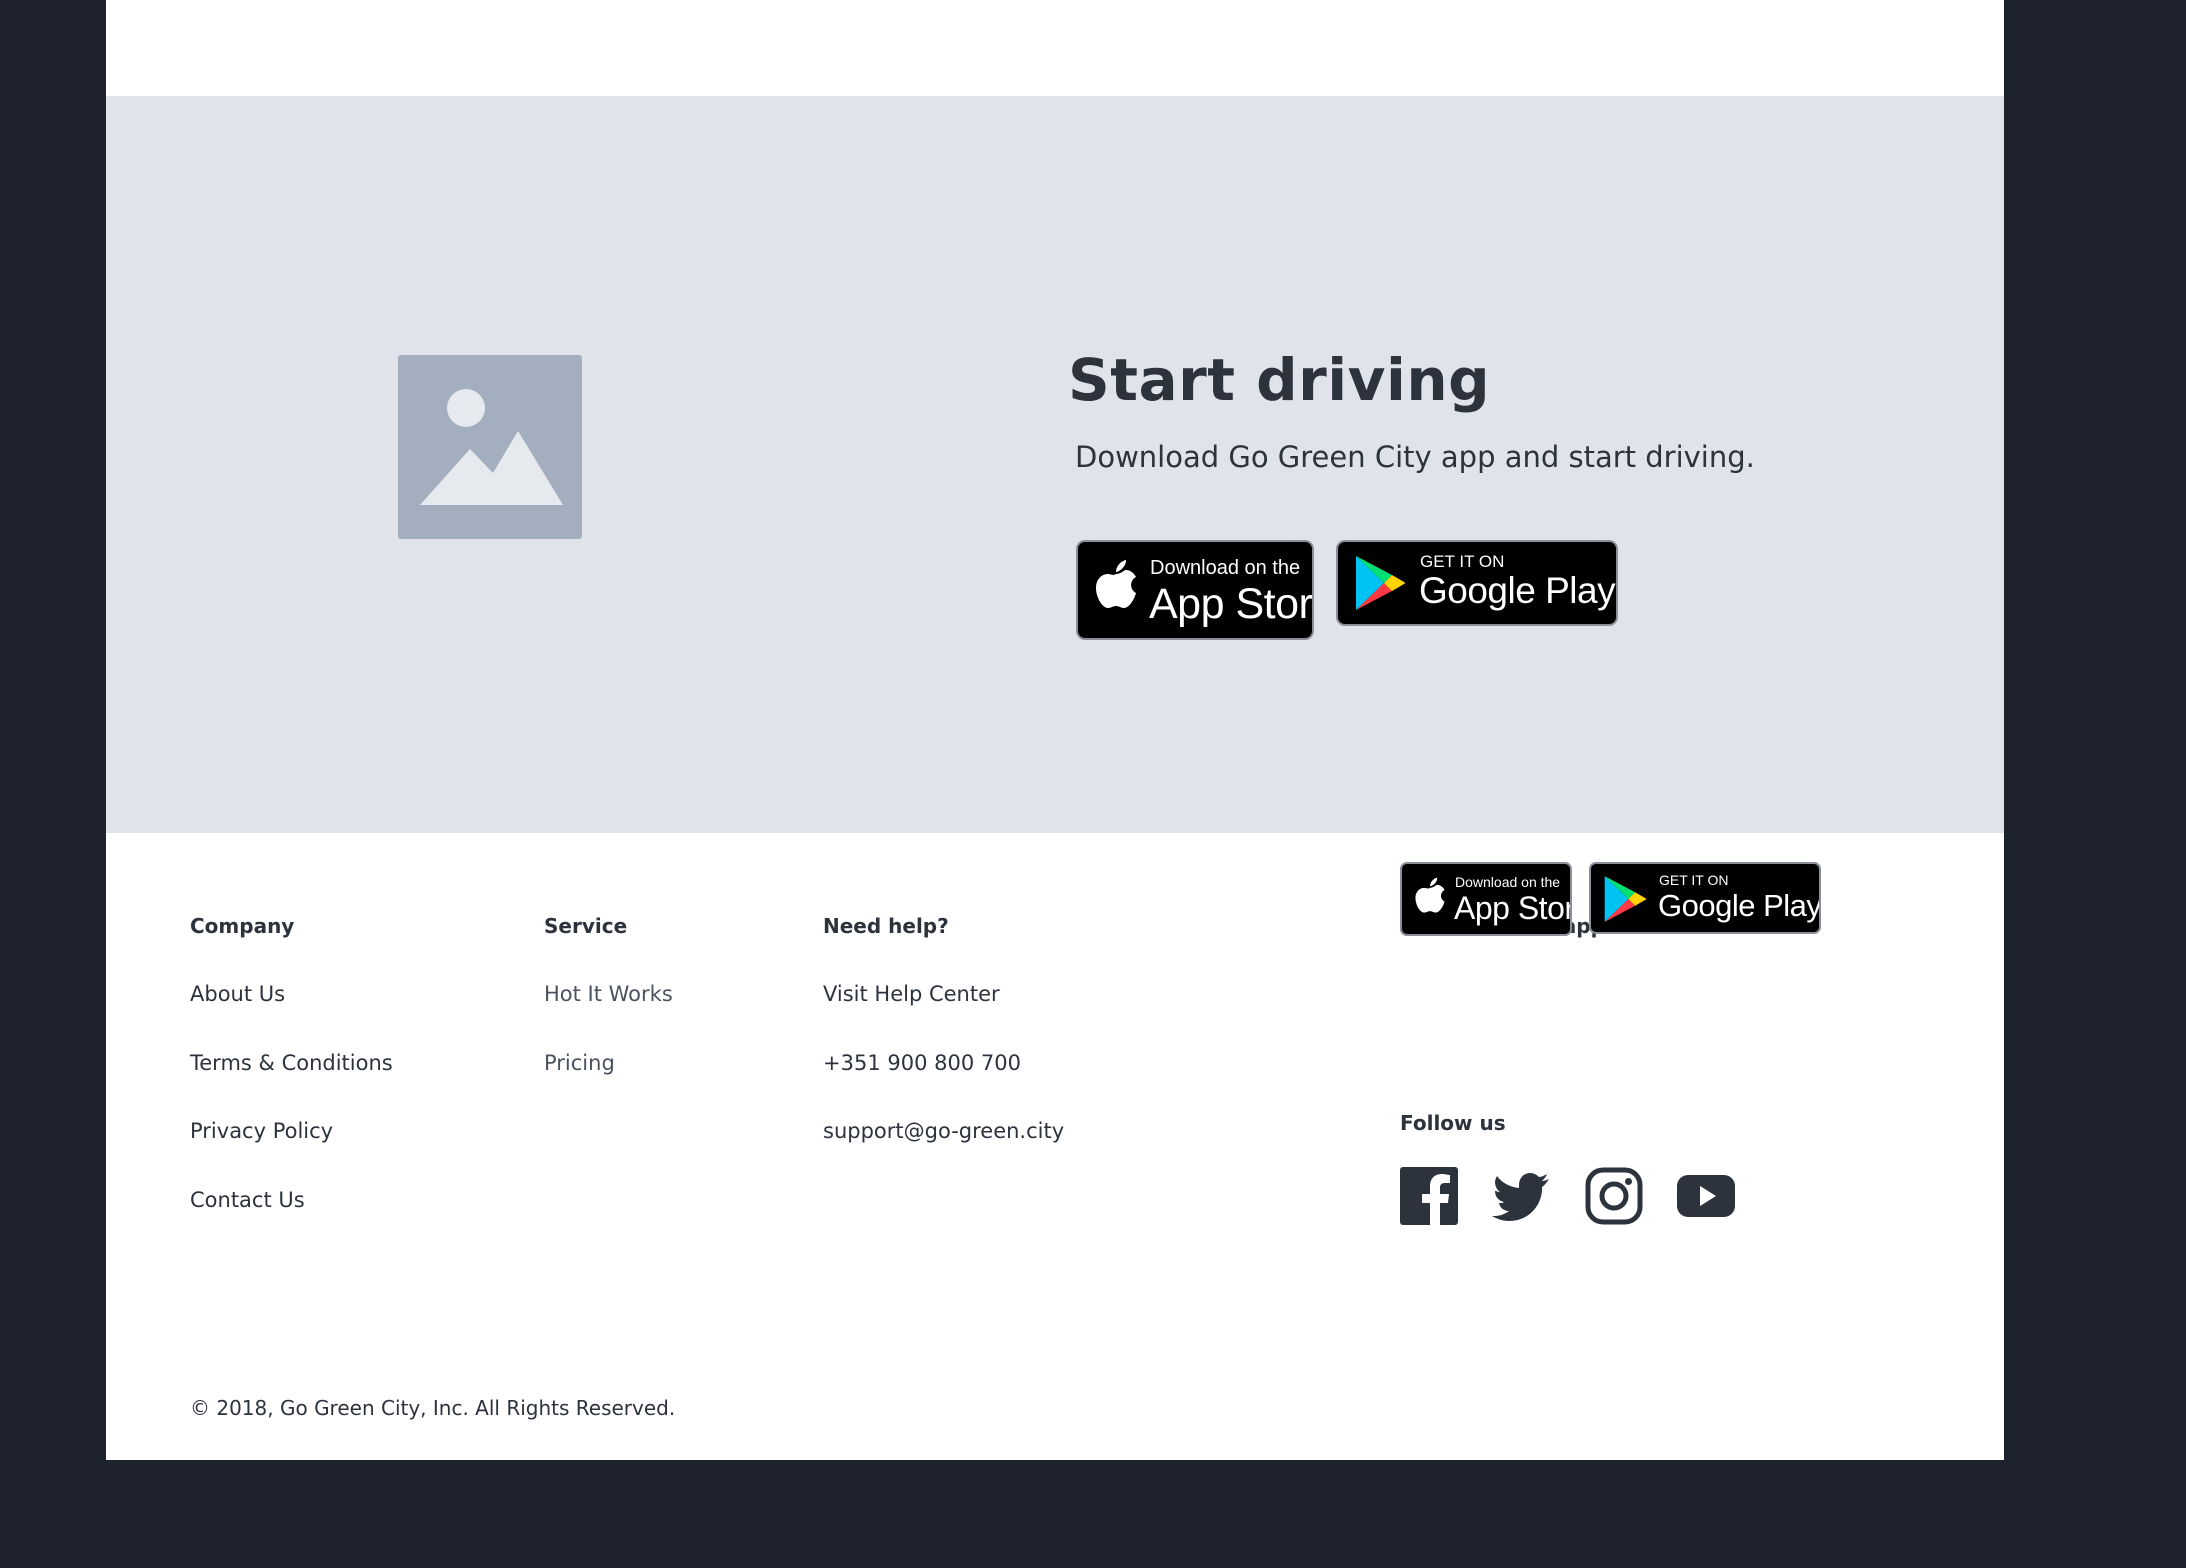 This screenshot has height=1568, width=2186. What do you see at coordinates (608, 994) in the screenshot?
I see `how-it-works-link: Hot It Works` at bounding box center [608, 994].